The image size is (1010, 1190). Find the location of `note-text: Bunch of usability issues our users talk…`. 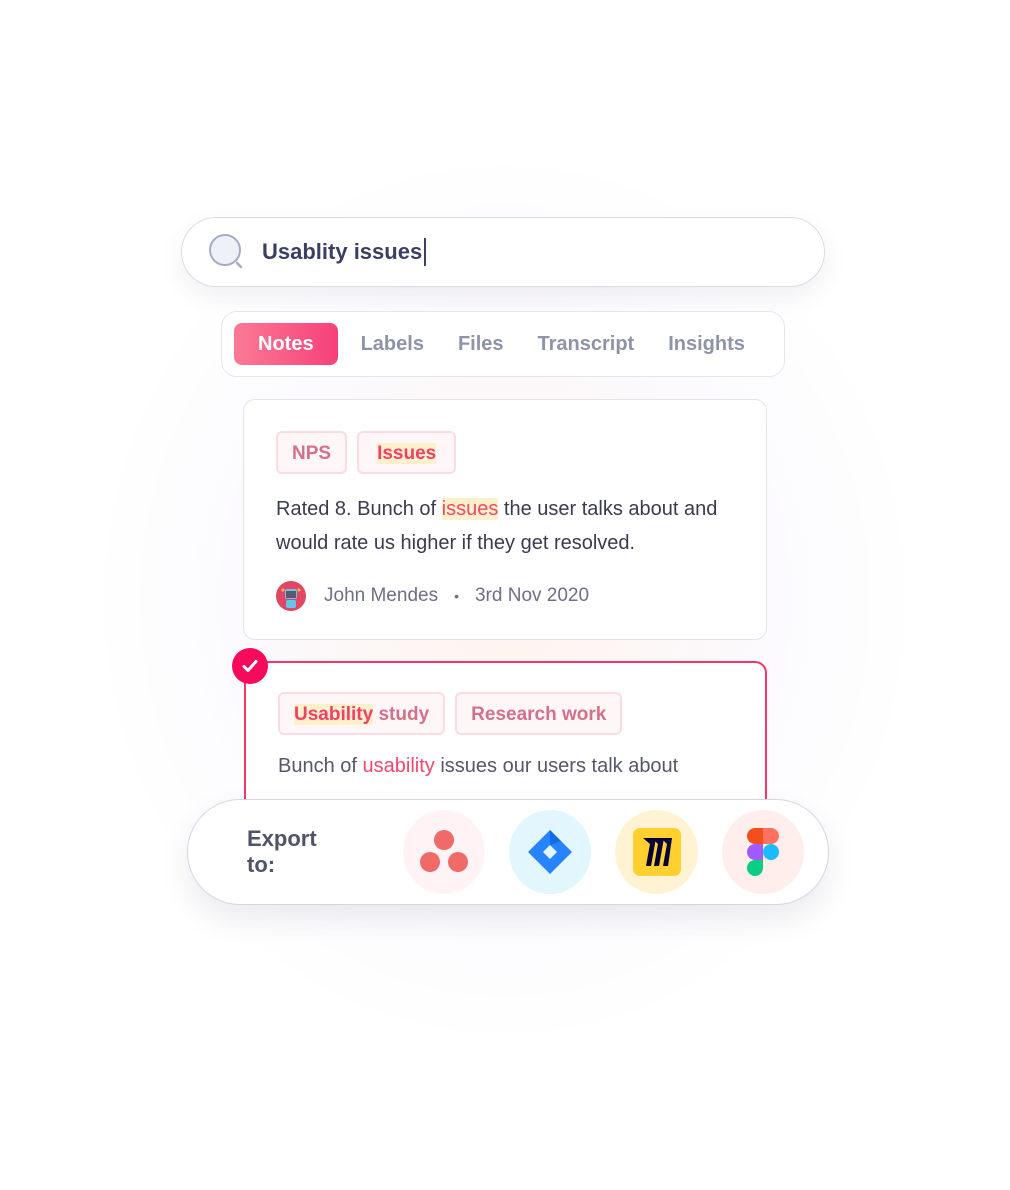

note-text: Bunch of usability issues our users talk… is located at coordinates (478, 766).